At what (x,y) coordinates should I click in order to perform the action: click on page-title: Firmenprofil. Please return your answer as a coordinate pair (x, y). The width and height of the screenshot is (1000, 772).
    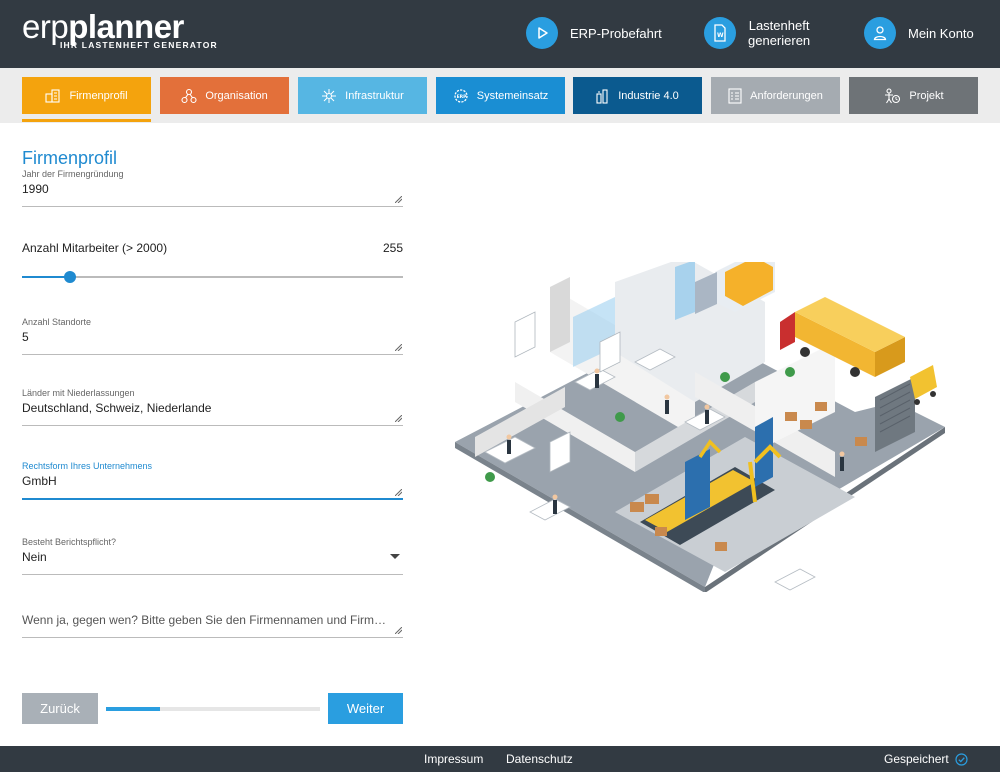
    Looking at the image, I should click on (70, 158).